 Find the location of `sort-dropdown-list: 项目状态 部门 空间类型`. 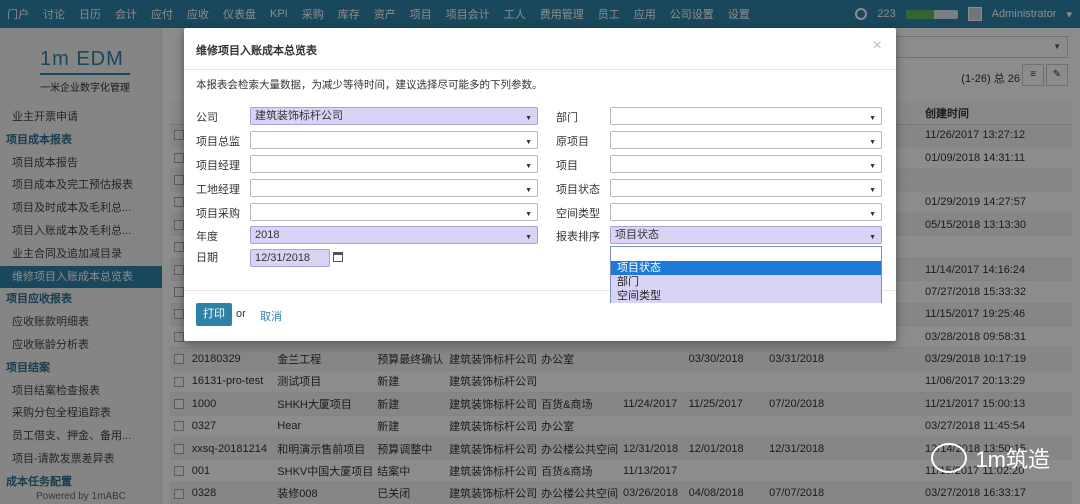

sort-dropdown-list: 项目状态 部门 空间类型 is located at coordinates (746, 274).